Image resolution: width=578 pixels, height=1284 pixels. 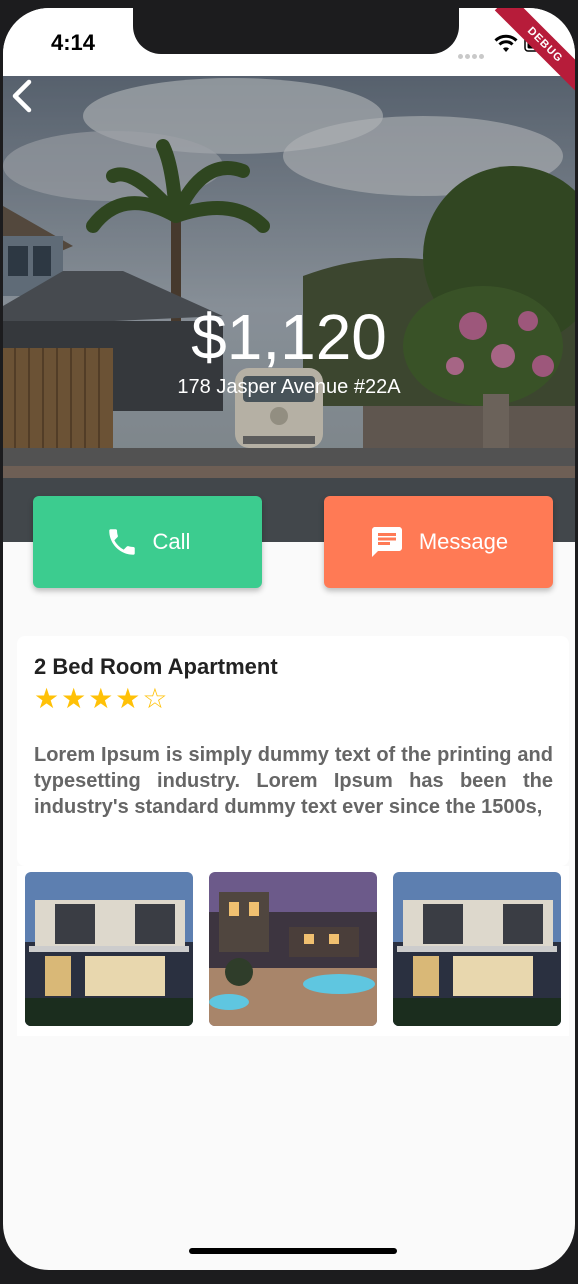 I want to click on phone-icon, so click(x=121, y=542).